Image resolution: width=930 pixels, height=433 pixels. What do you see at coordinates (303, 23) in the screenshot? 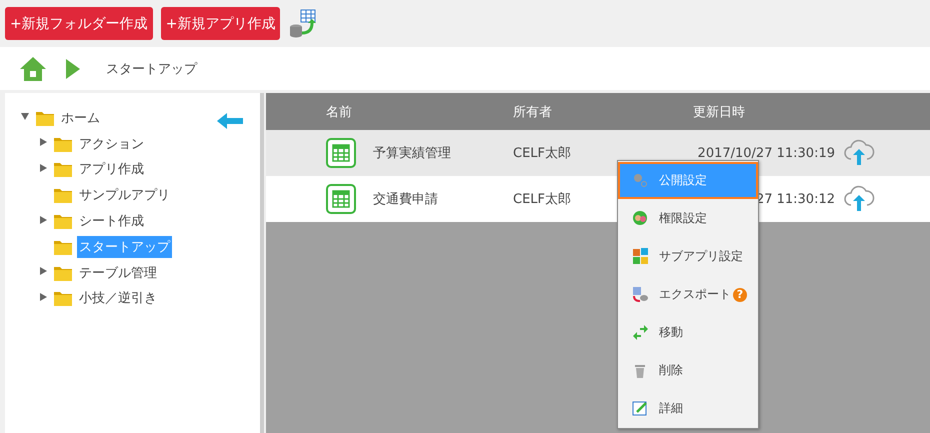
I see `database-table-icon` at bounding box center [303, 23].